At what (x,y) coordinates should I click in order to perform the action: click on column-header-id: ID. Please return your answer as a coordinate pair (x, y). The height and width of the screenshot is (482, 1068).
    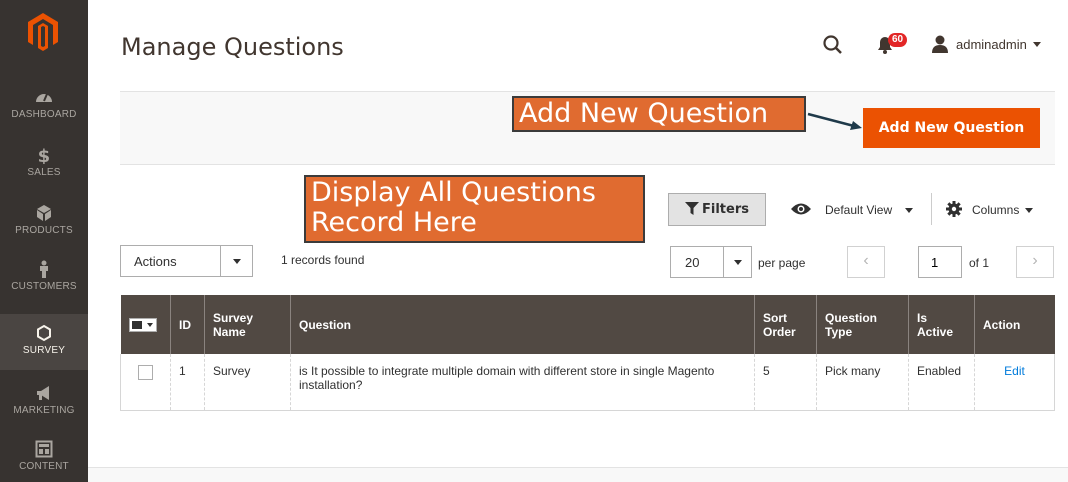
    Looking at the image, I should click on (187, 324).